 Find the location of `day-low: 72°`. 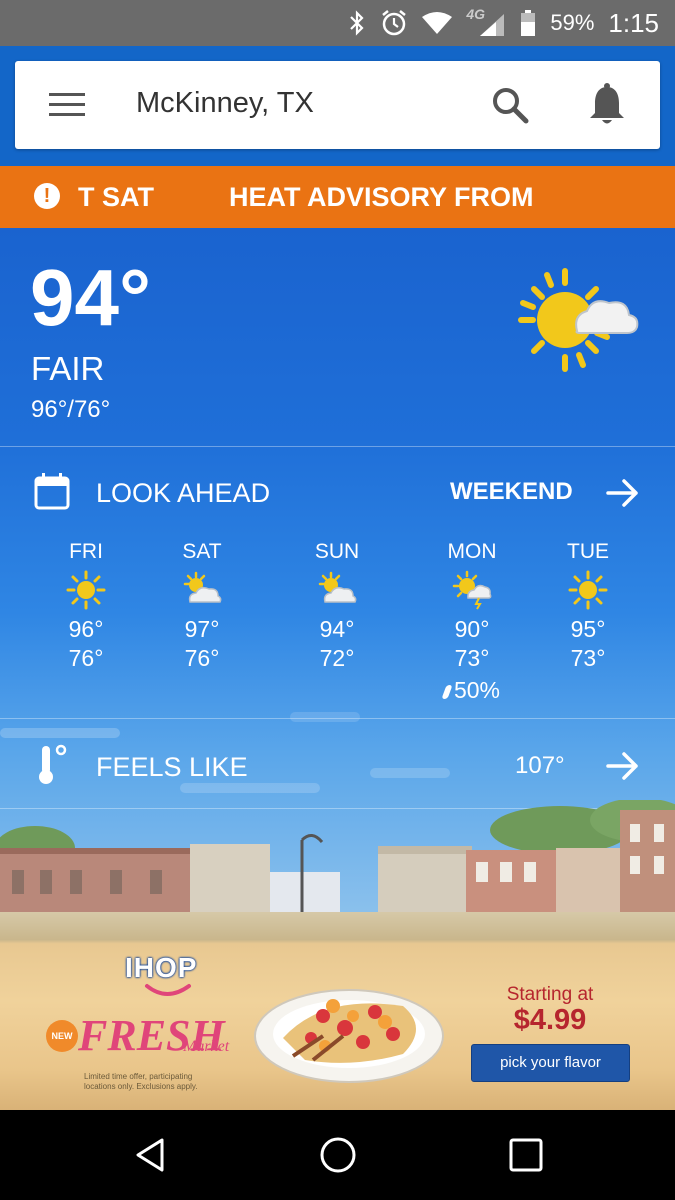

day-low: 72° is located at coordinates (337, 658).